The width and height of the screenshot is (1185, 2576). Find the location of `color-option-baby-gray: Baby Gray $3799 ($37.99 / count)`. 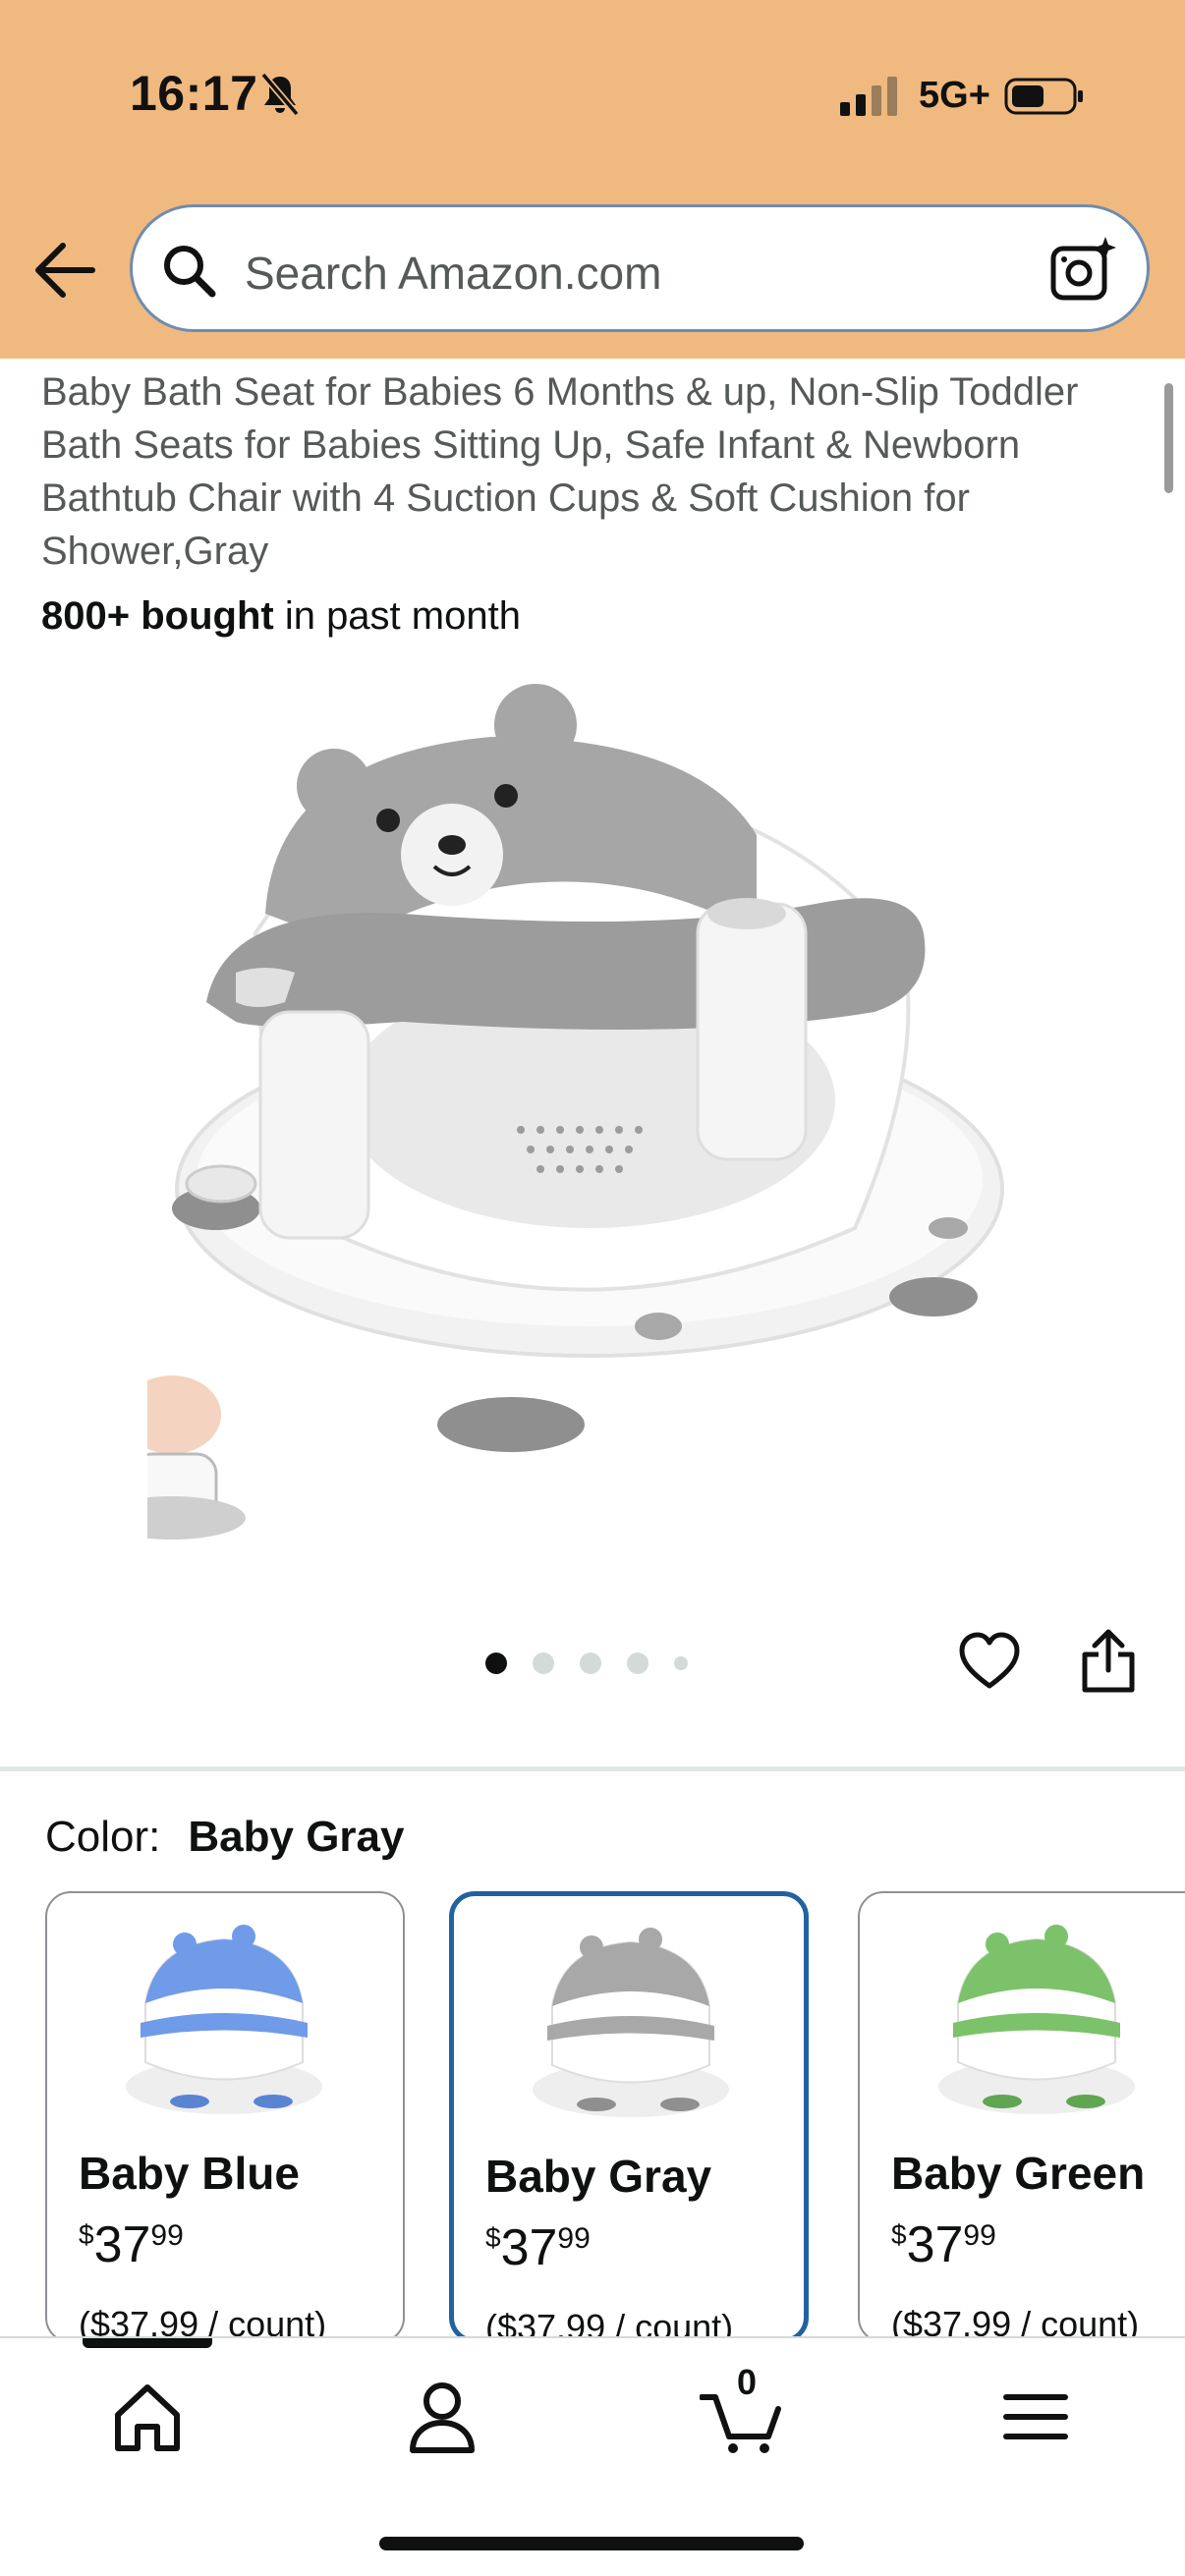

color-option-baby-gray: Baby Gray $3799 ($37.99 / count) is located at coordinates (629, 2117).